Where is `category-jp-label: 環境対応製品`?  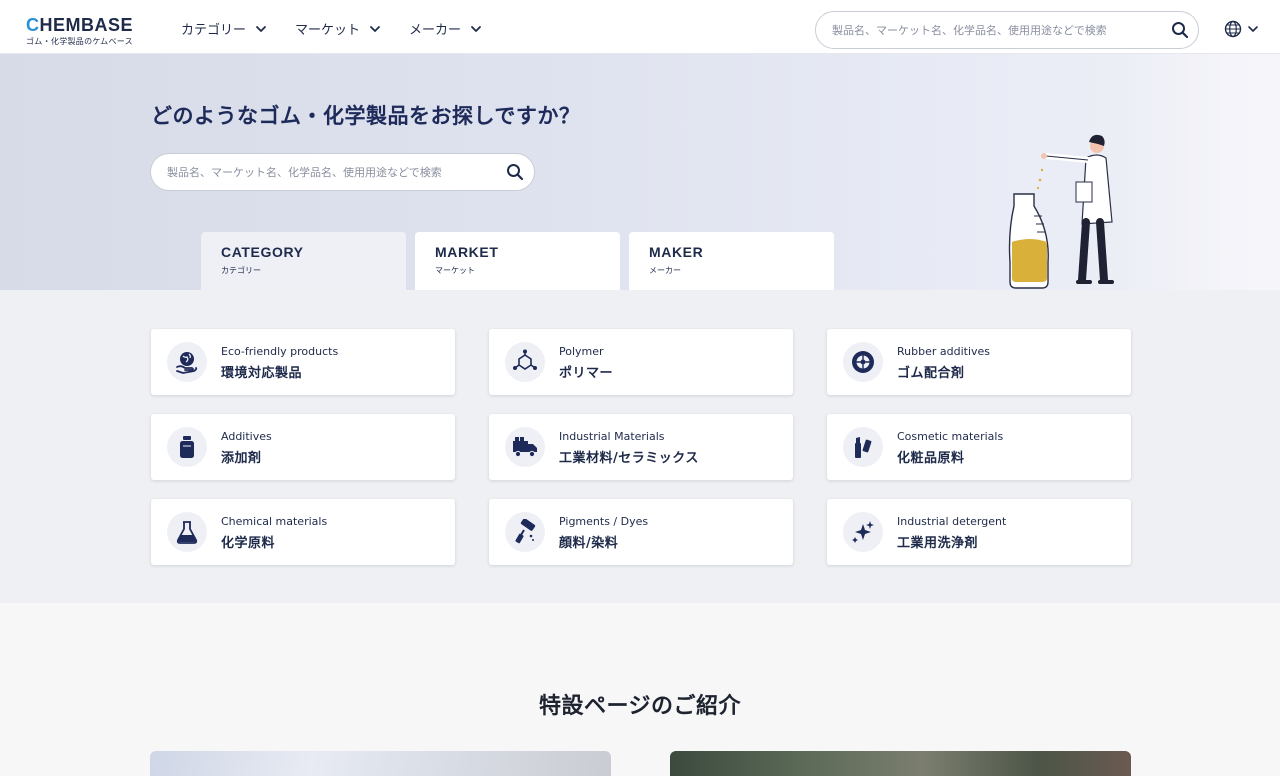 category-jp-label: 環境対応製品 is located at coordinates (262, 373).